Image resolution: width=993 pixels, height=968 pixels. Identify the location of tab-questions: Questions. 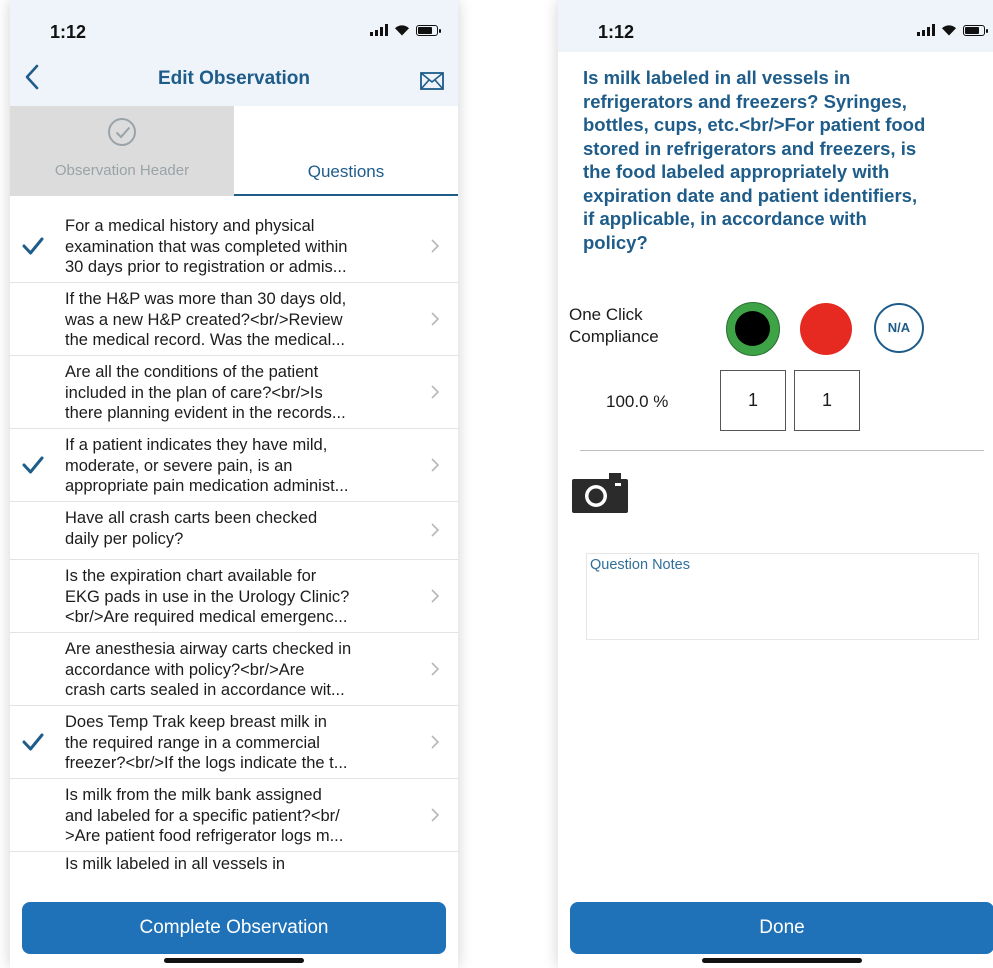
(346, 151).